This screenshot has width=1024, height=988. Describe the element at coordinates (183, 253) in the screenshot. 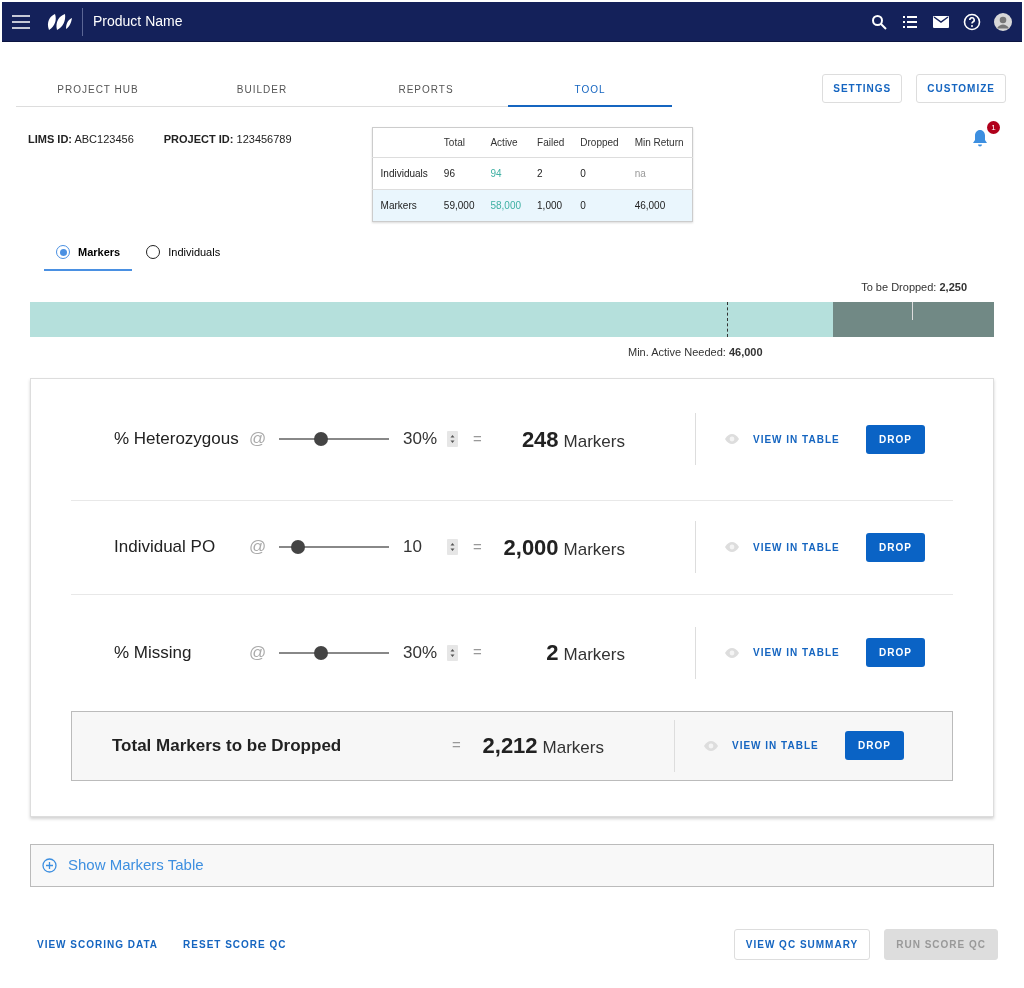

I see `radio-tab: Individuals` at that location.